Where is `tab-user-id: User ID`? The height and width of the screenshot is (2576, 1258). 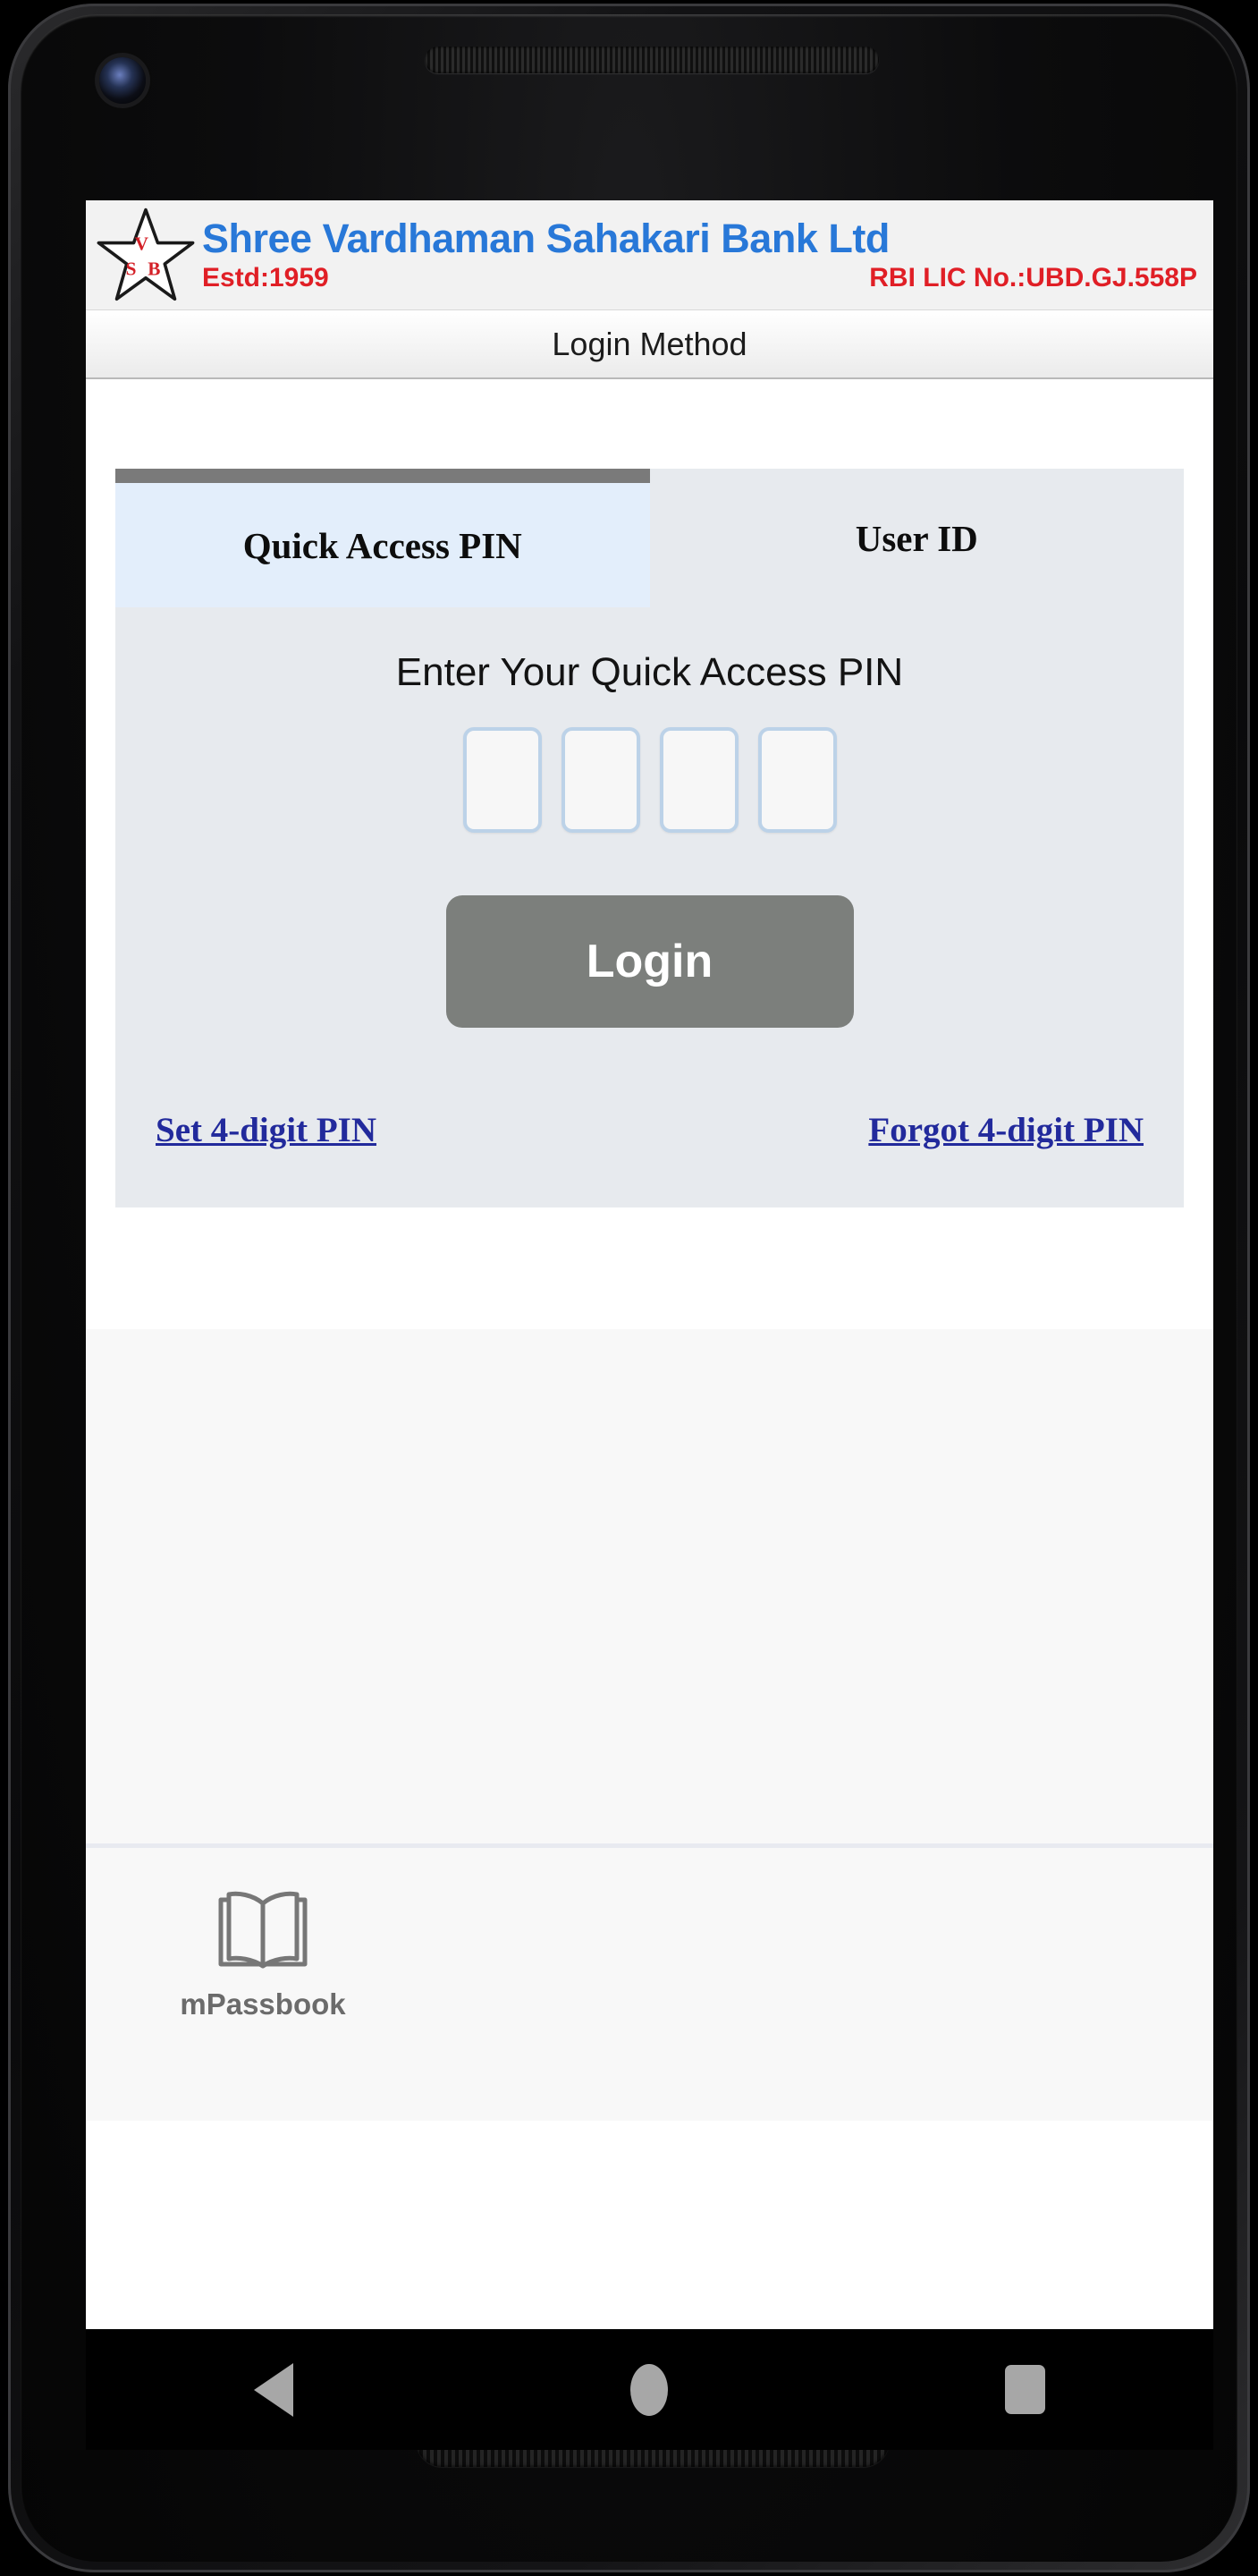
tab-user-id: User ID is located at coordinates (916, 538).